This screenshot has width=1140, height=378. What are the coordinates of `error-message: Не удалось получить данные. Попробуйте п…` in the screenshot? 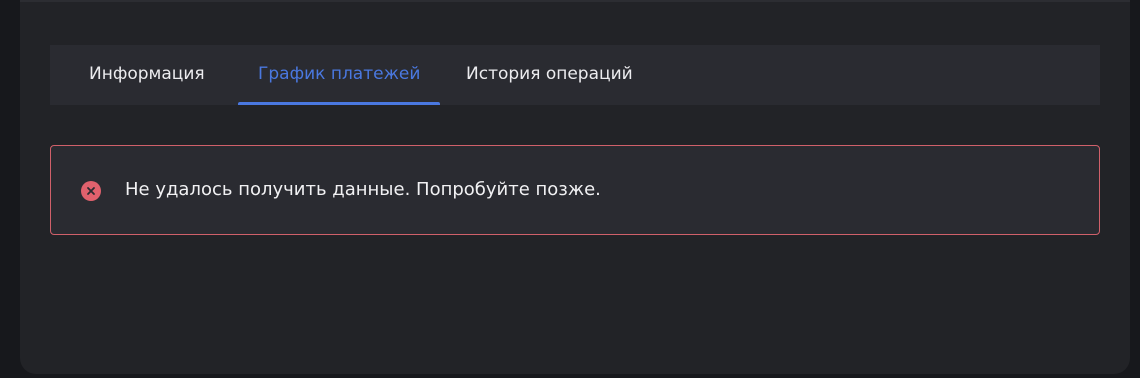 It's located at (363, 189).